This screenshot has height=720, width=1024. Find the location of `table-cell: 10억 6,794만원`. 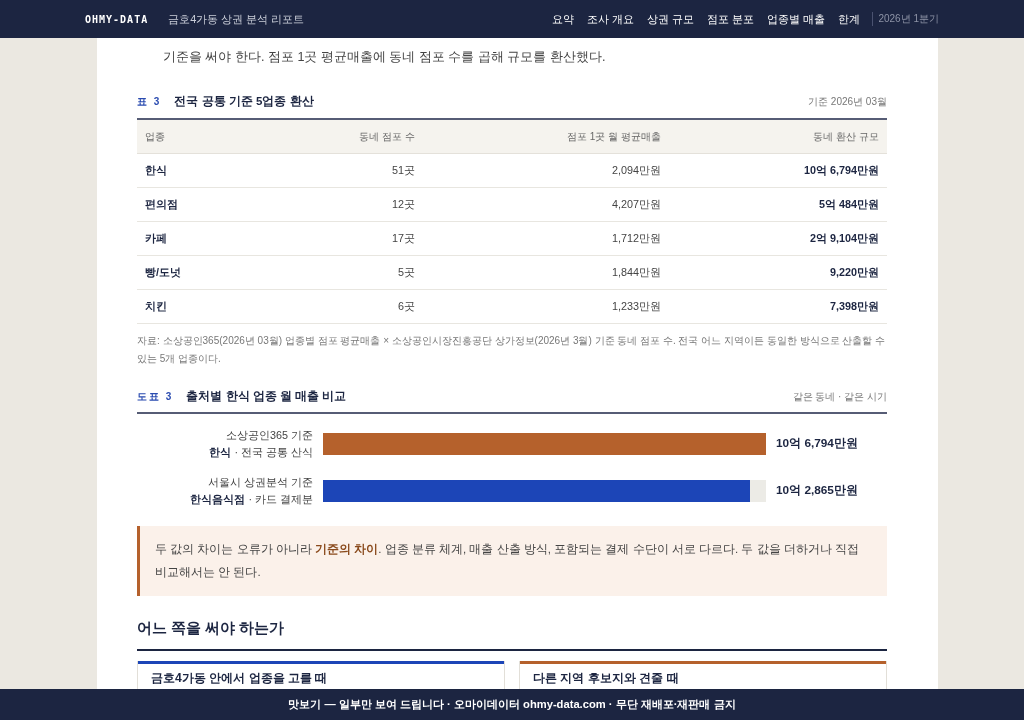

table-cell: 10억 6,794만원 is located at coordinates (778, 171).